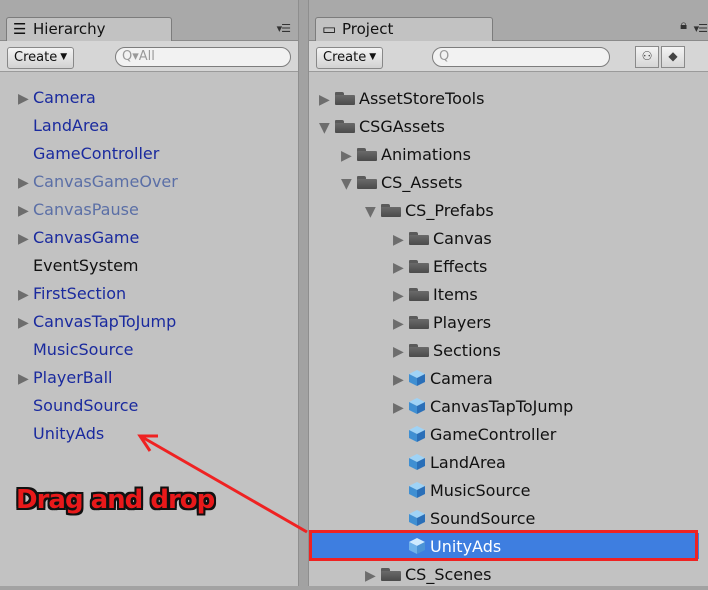  Describe the element at coordinates (461, 378) in the screenshot. I see `item-label: Camera` at that location.